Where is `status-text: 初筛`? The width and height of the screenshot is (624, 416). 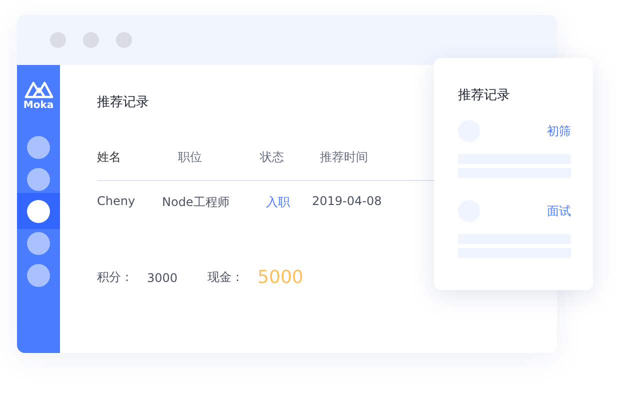
status-text: 初筛 is located at coordinates (559, 131).